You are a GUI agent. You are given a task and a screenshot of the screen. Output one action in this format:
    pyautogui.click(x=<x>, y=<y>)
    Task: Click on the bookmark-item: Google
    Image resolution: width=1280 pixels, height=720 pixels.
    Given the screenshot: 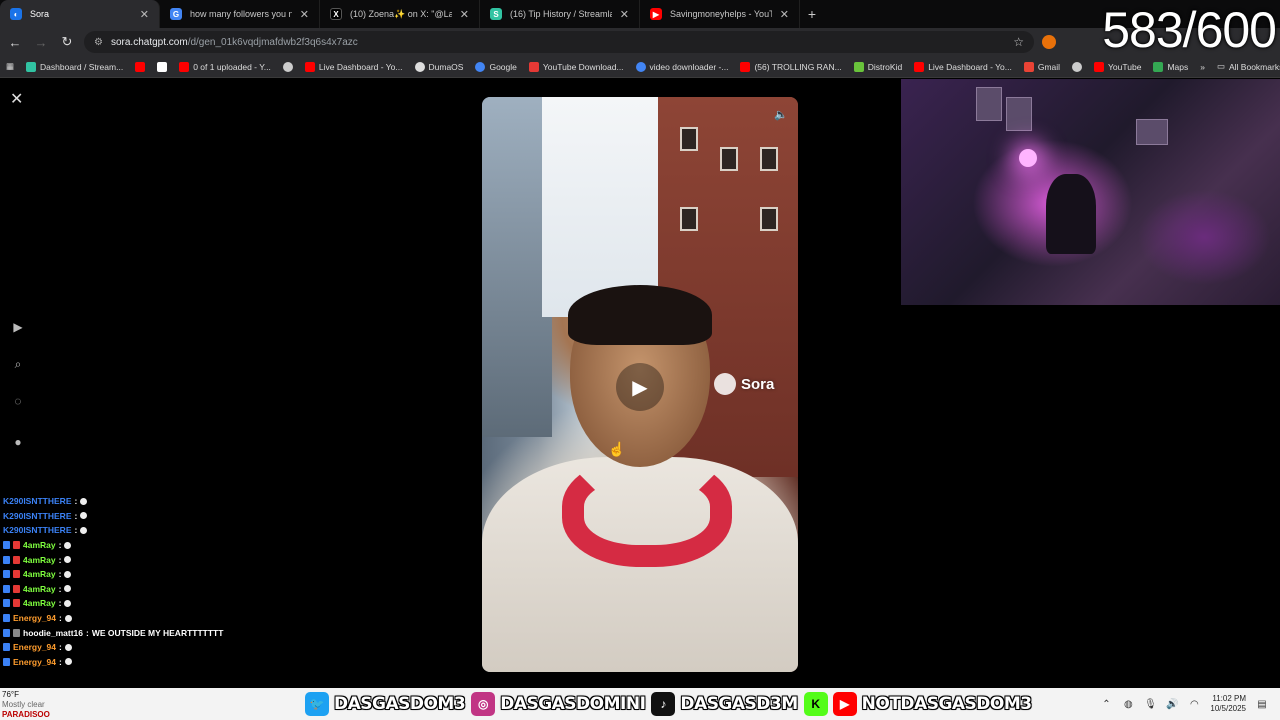 What is the action you would take?
    pyautogui.click(x=496, y=66)
    